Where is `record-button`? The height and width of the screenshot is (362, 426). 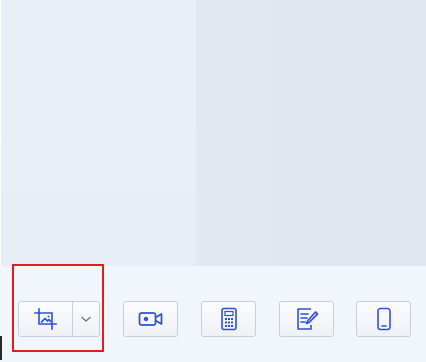
record-button is located at coordinates (150, 319).